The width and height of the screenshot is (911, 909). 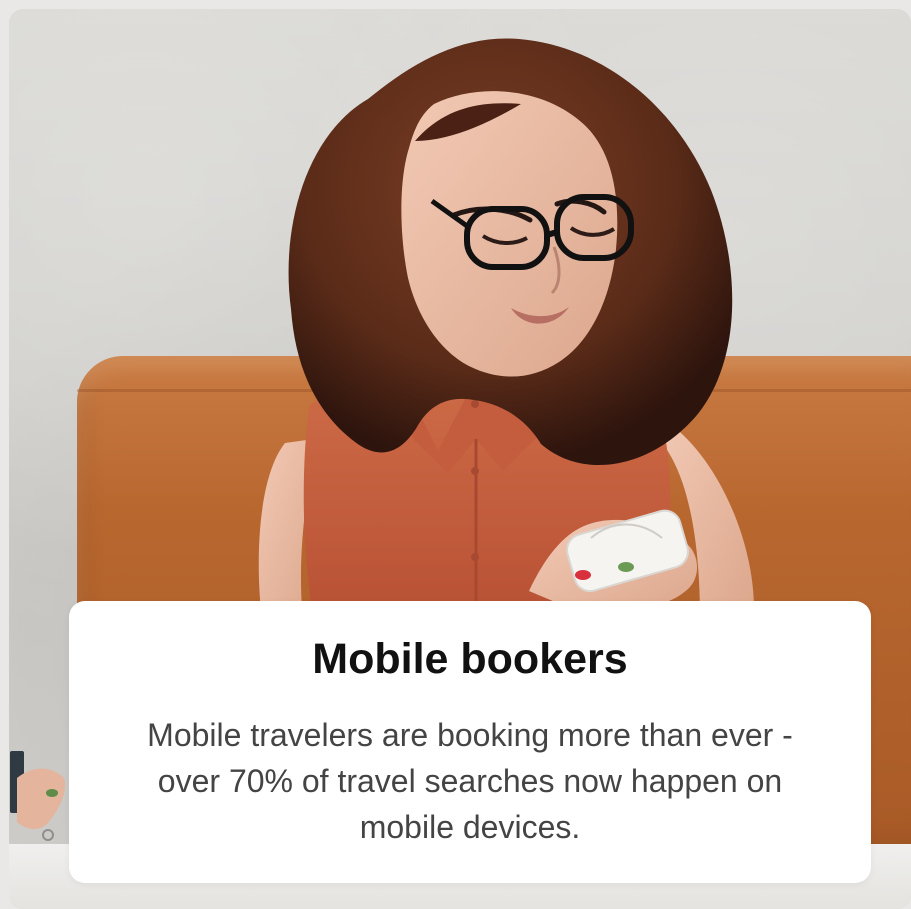 I want to click on ring, so click(x=48, y=835).